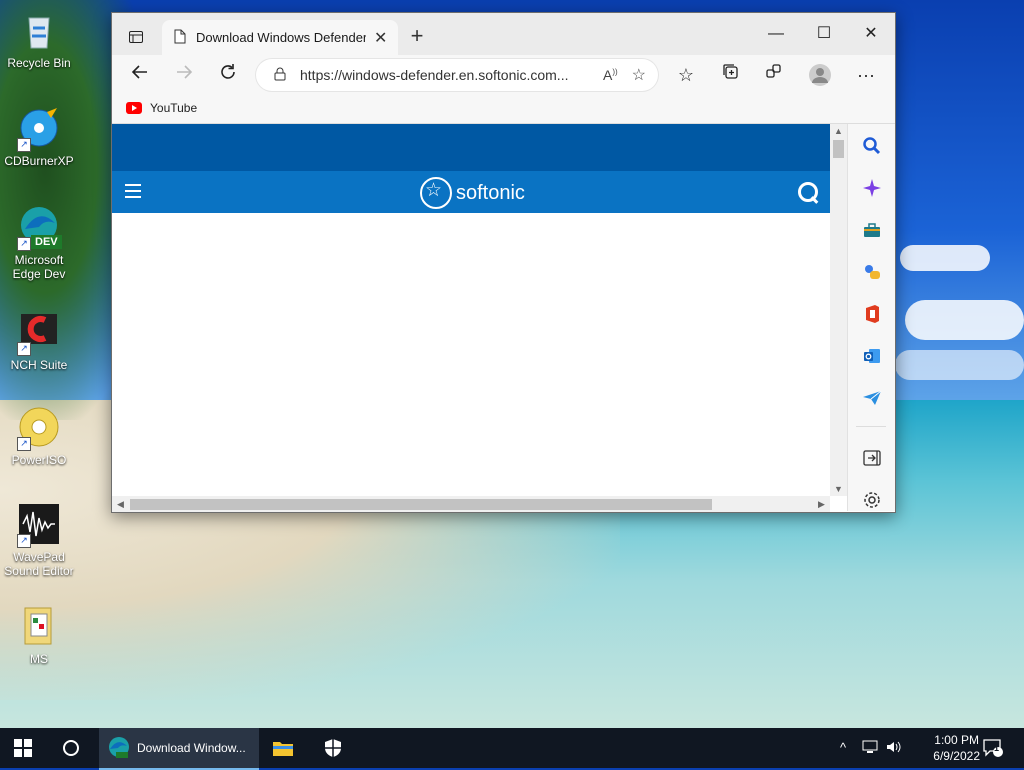 The width and height of the screenshot is (1024, 770). Describe the element at coordinates (39, 460) in the screenshot. I see `desktop-icon-label: PowerISO` at that location.